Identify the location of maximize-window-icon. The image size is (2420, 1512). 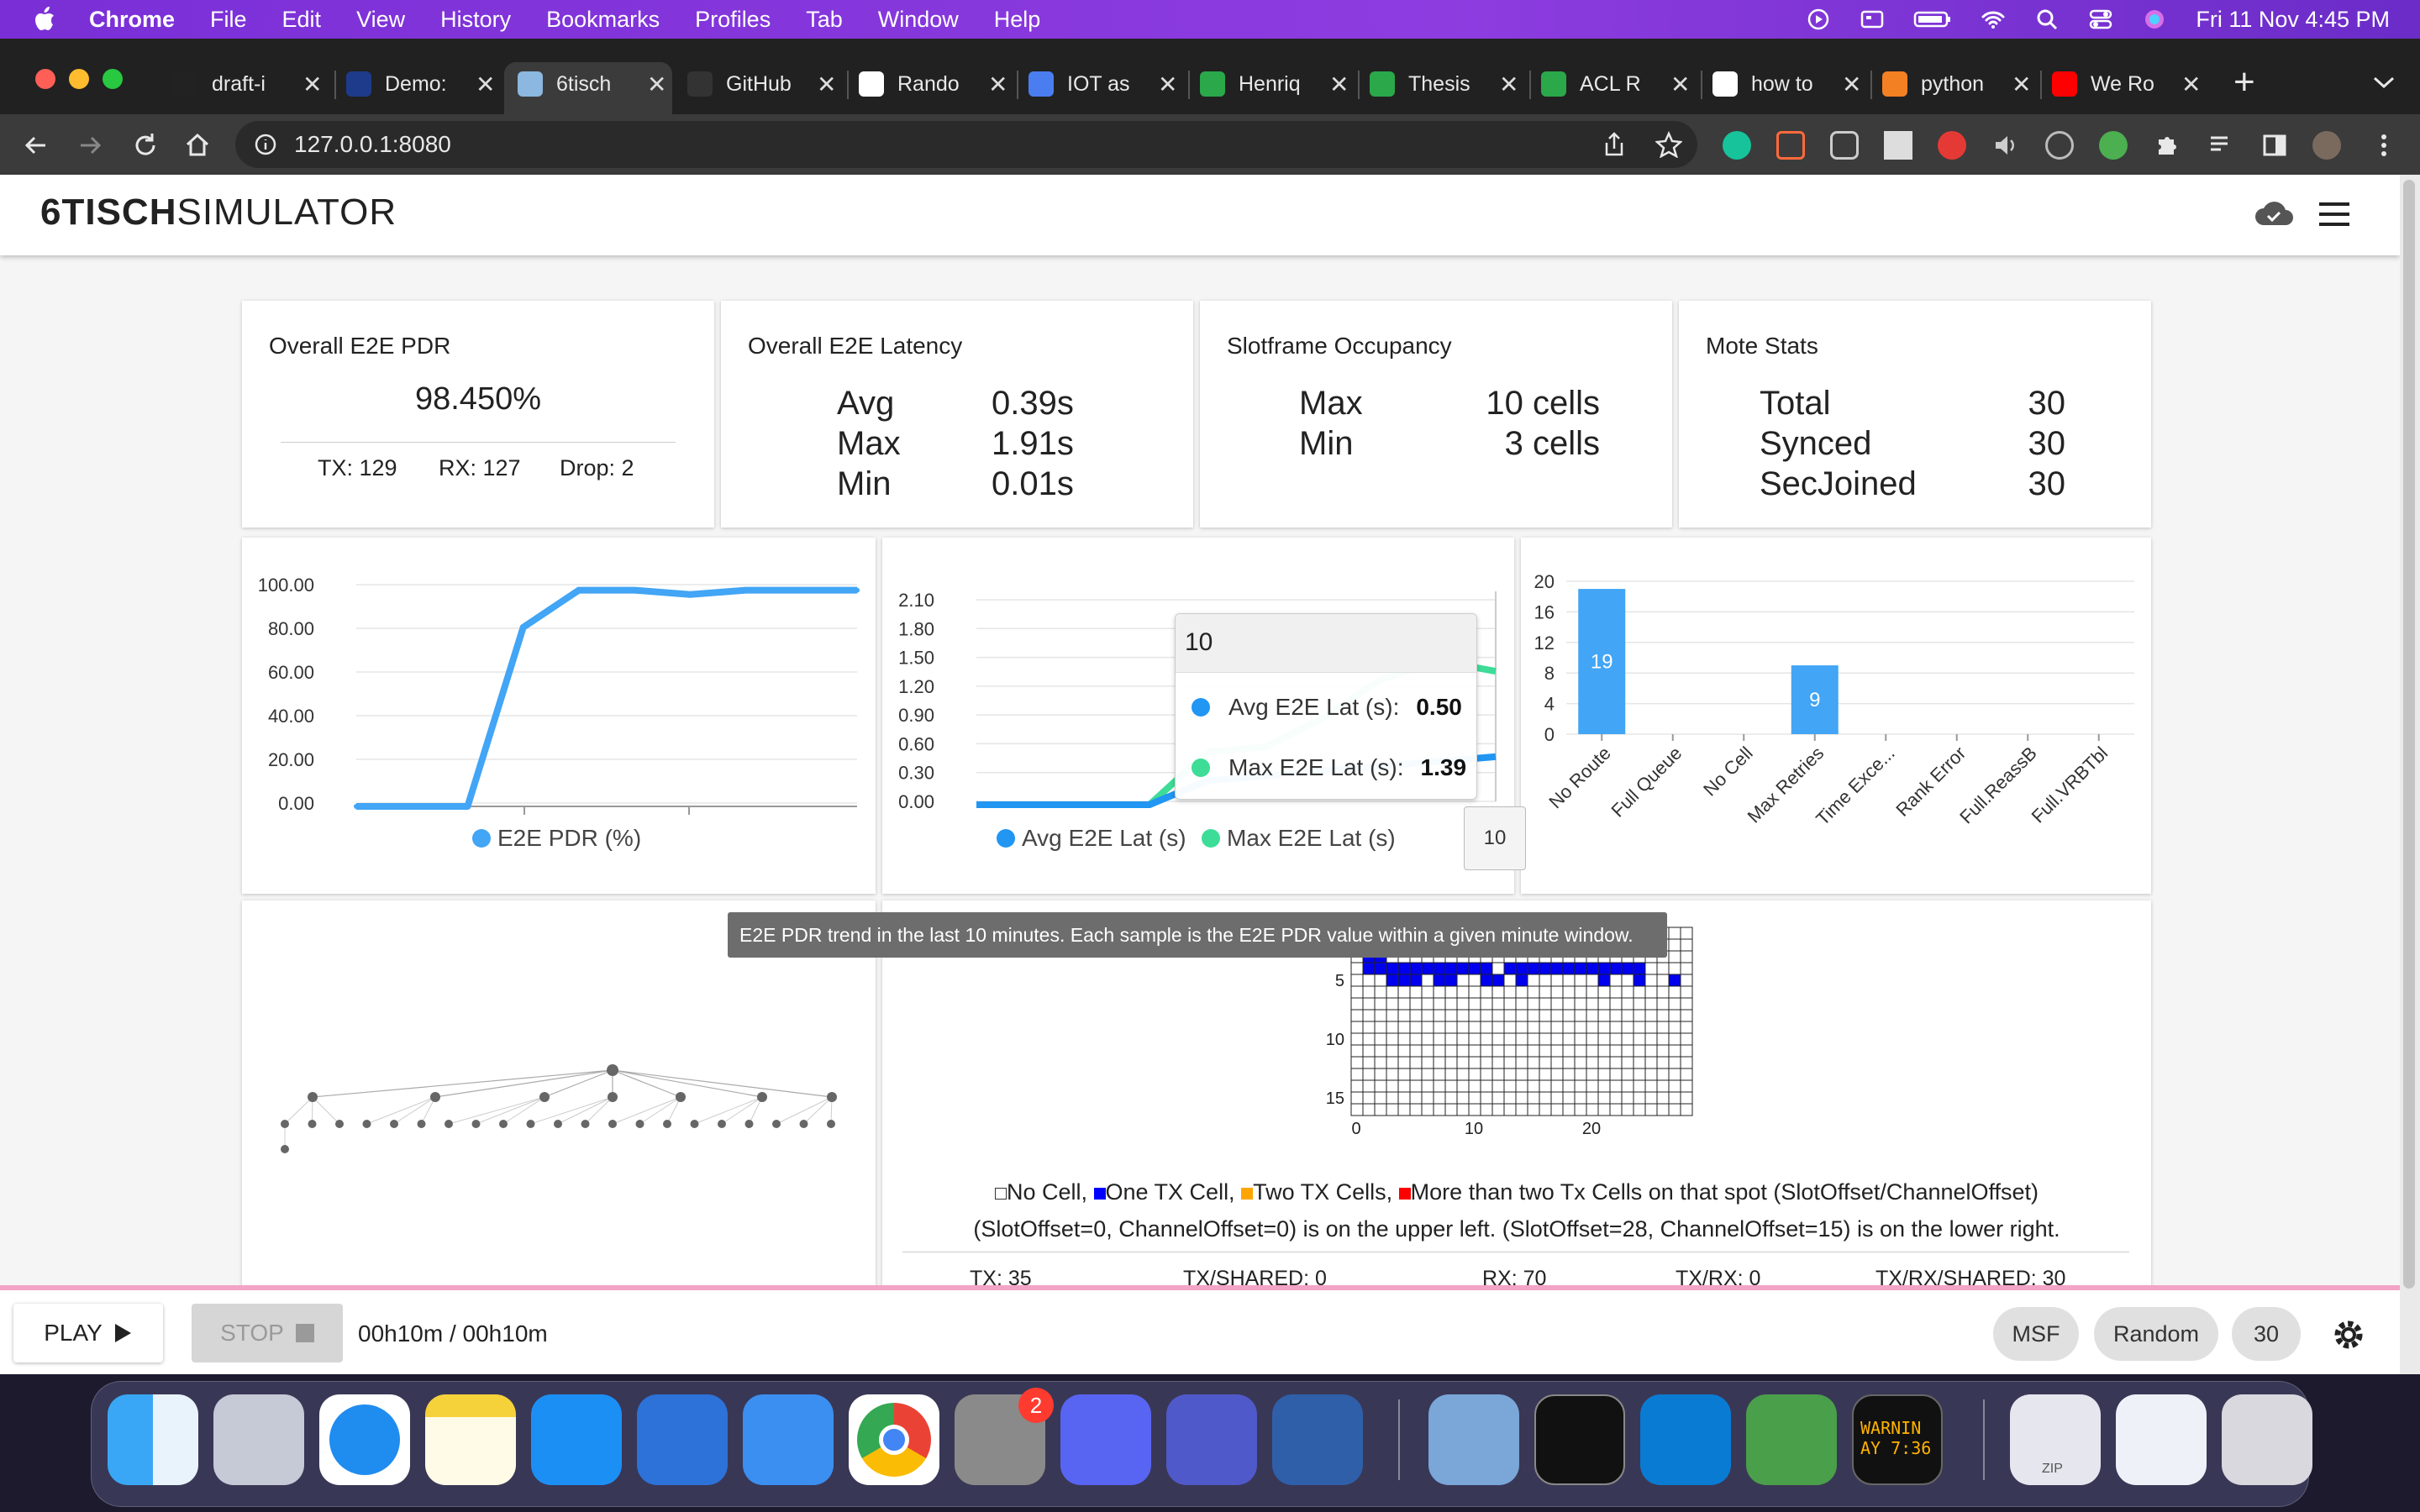
(113, 79).